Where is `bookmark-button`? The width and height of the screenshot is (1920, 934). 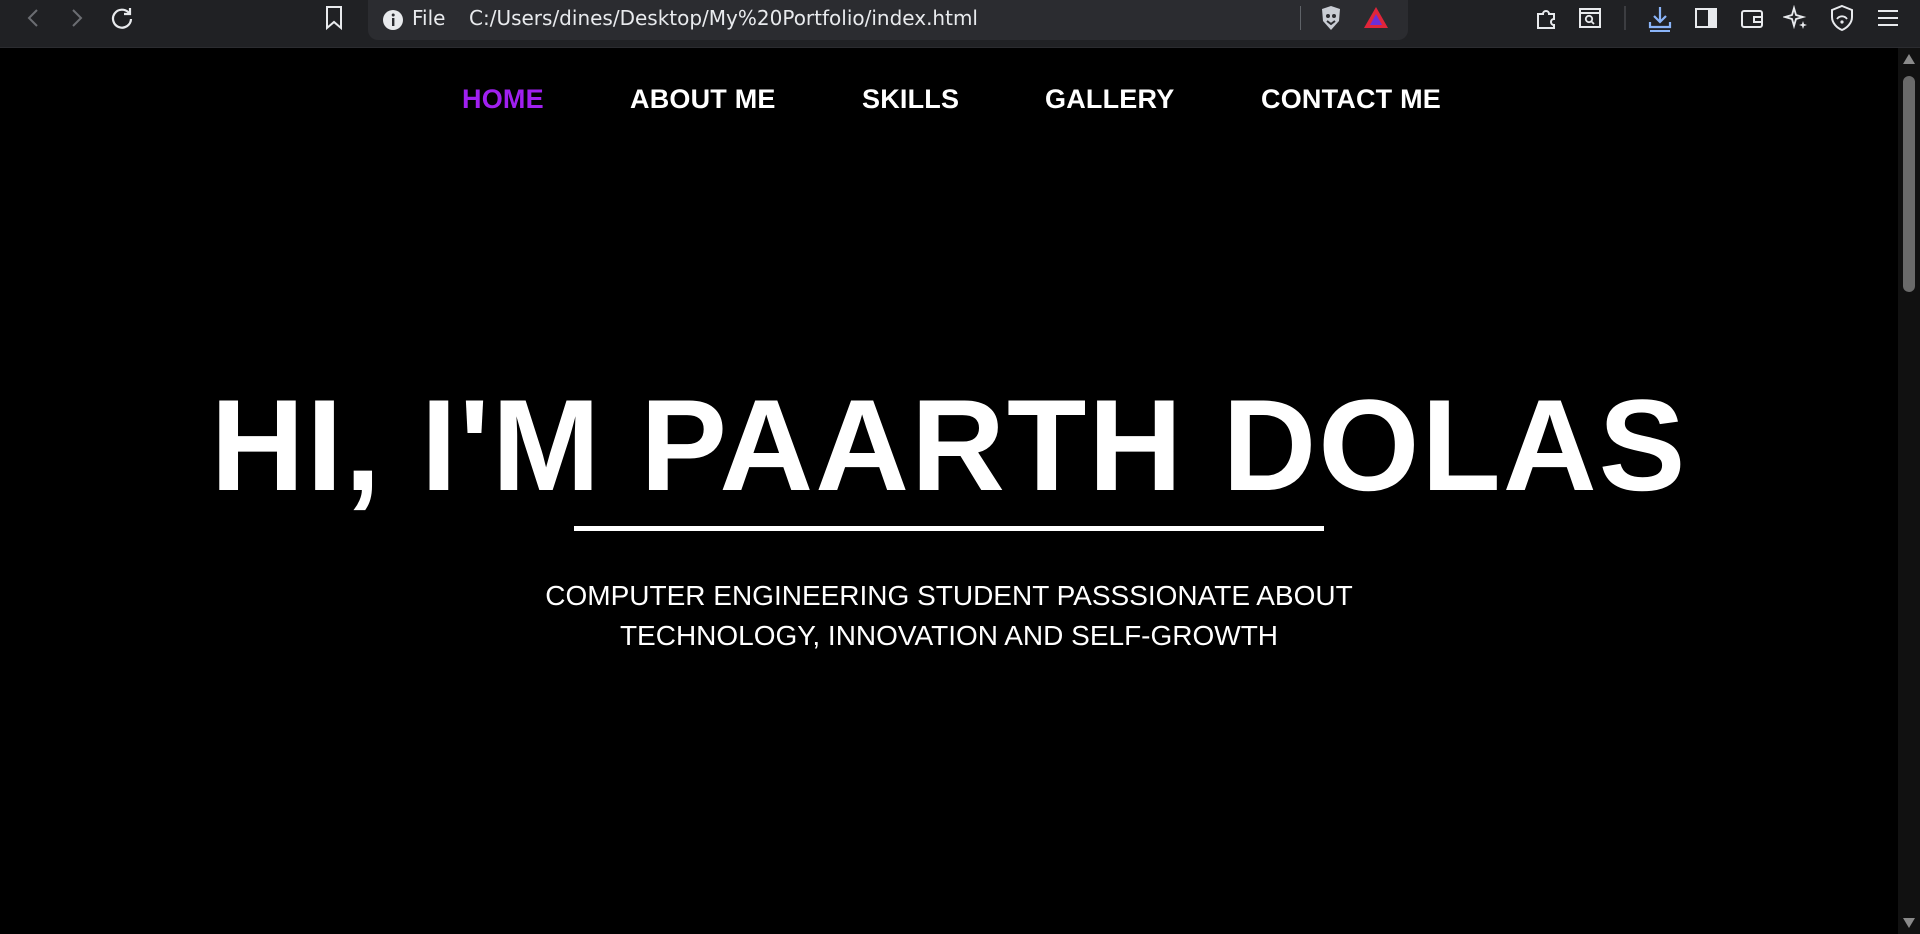 bookmark-button is located at coordinates (334, 18).